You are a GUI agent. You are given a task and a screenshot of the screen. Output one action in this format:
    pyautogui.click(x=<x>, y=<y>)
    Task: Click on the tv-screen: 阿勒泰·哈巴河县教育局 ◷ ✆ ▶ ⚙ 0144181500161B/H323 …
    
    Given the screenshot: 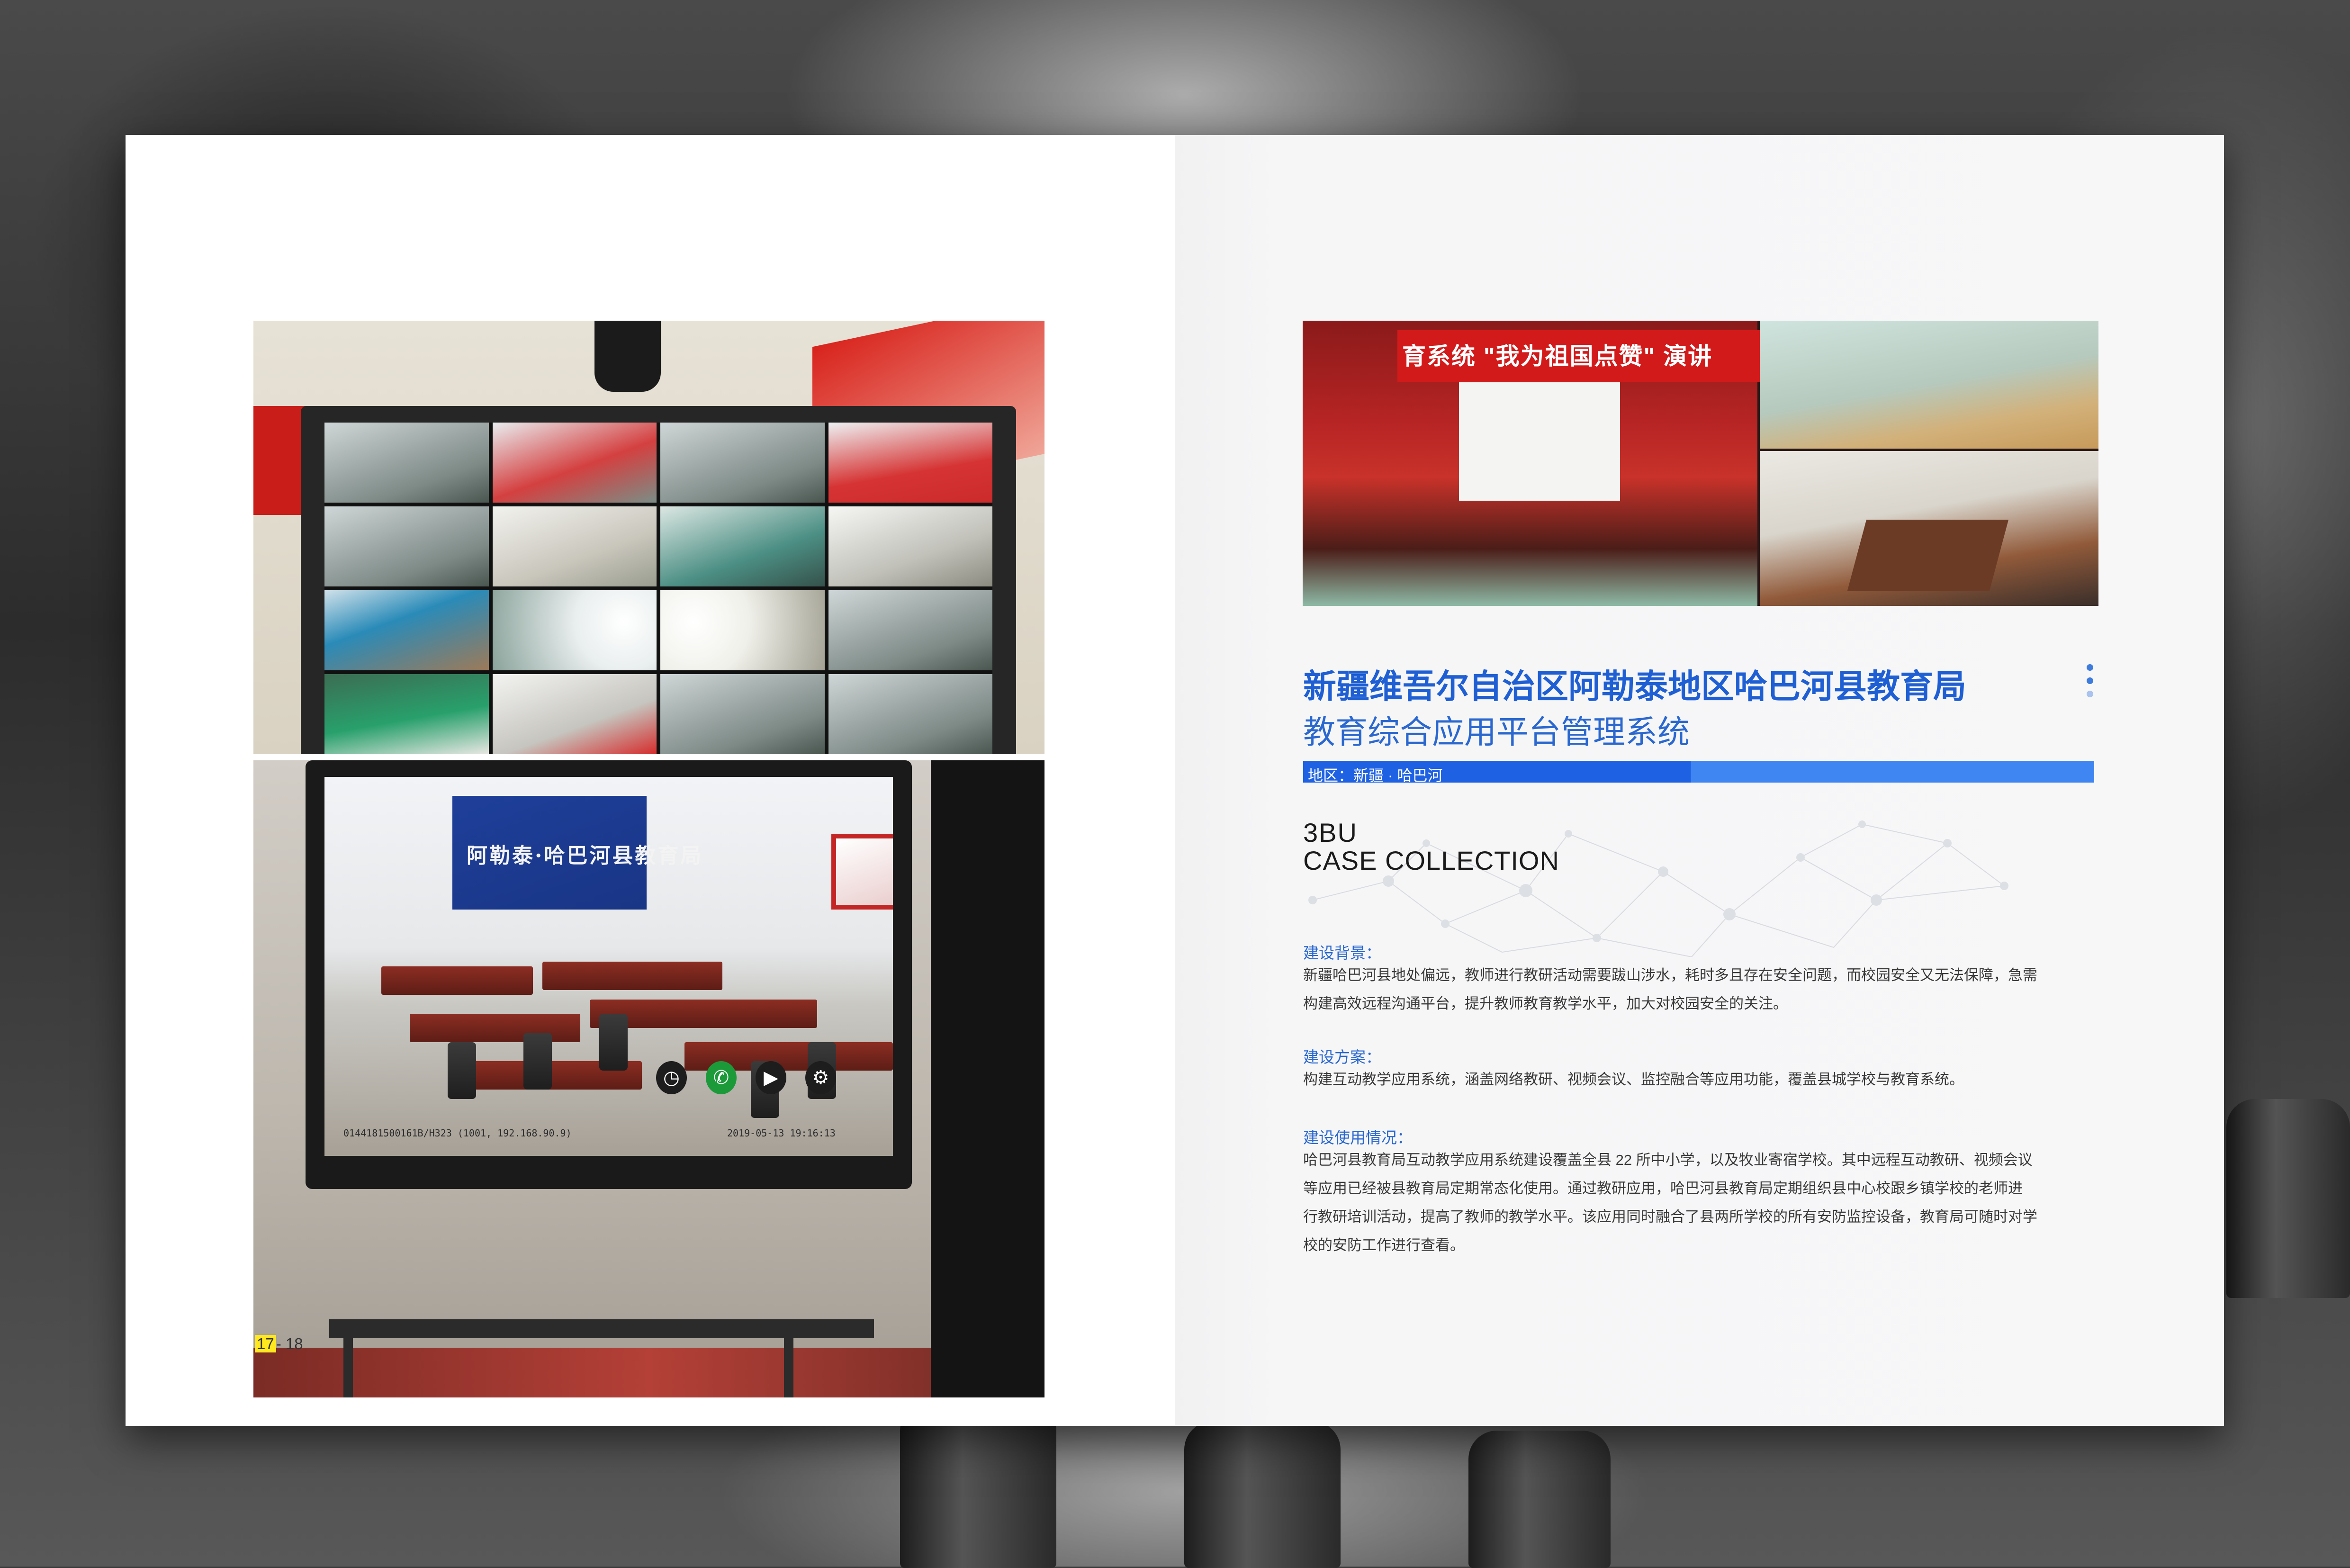 What is the action you would take?
    pyautogui.click(x=608, y=966)
    